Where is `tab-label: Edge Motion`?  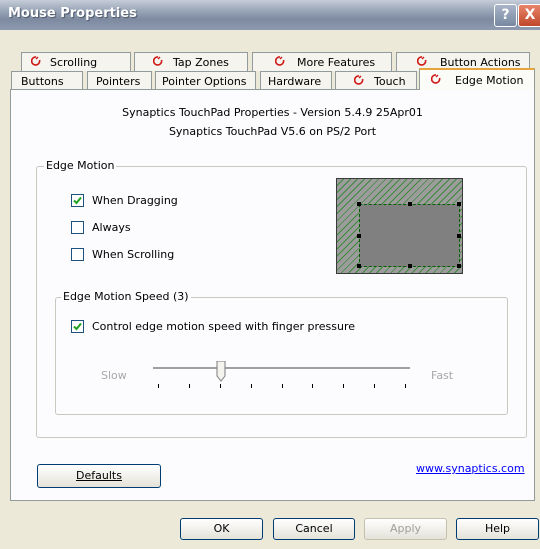
tab-label: Edge Motion is located at coordinates (489, 80).